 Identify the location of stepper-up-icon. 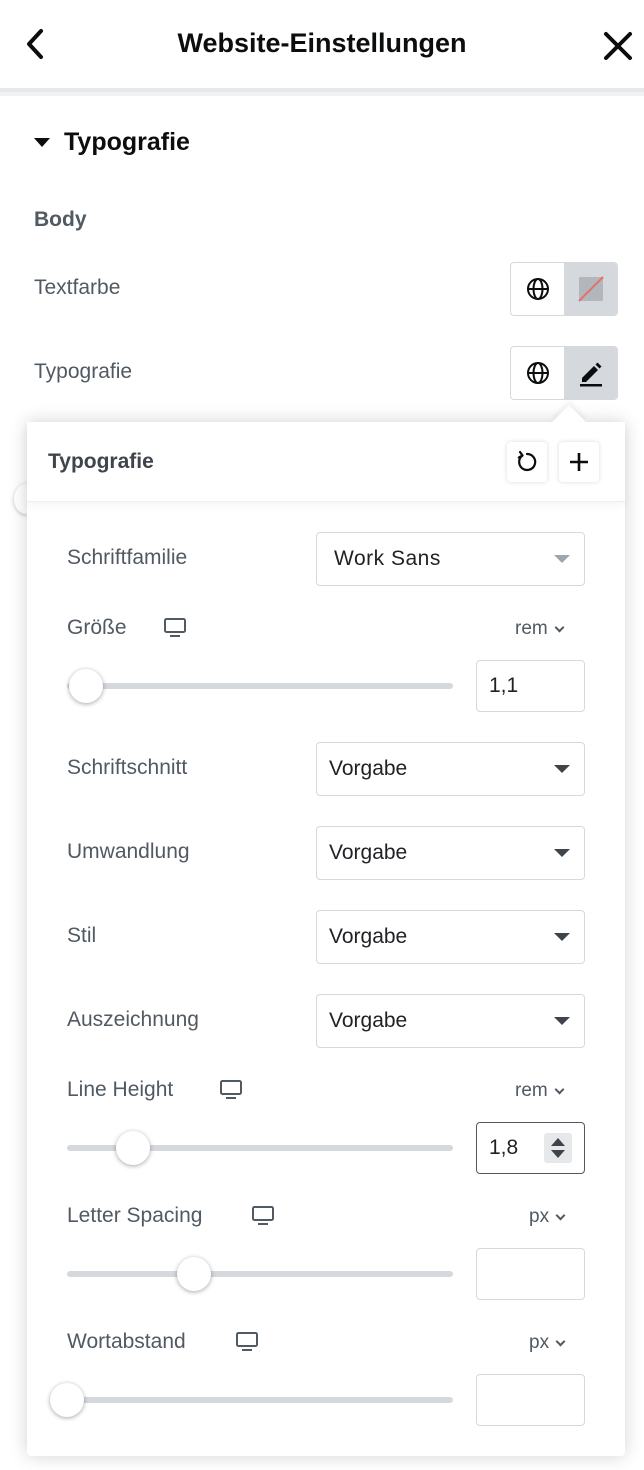
(558, 1142).